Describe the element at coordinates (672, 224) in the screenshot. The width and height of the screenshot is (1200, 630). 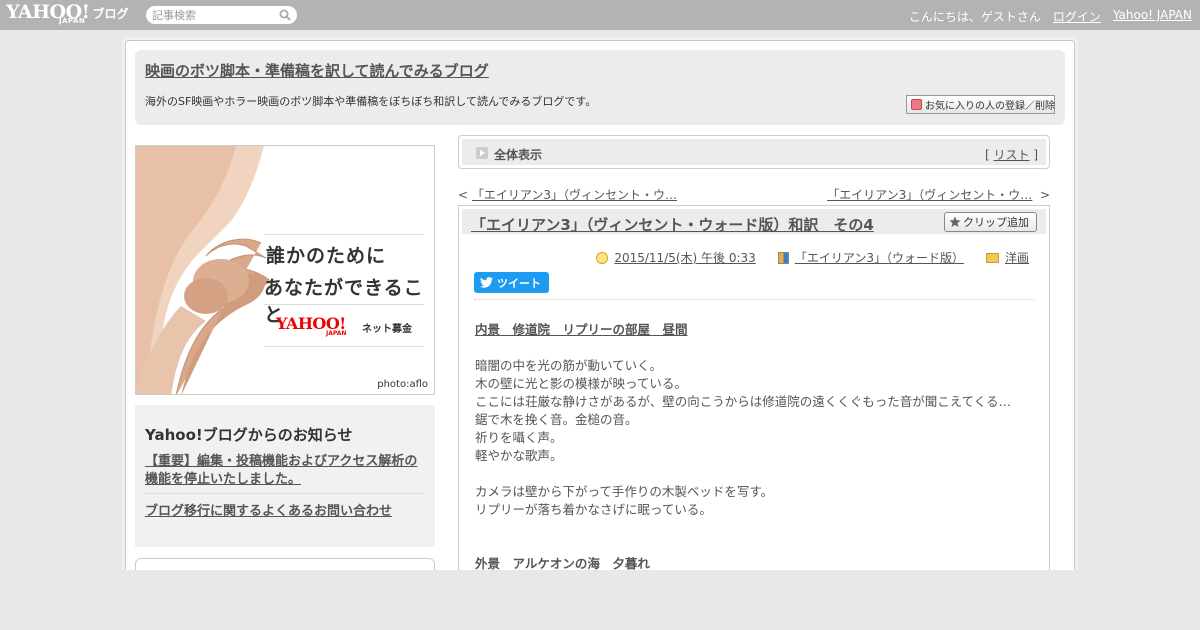
I see `article-title-link: 「エイリアン3」（ヴィンセント・ウォード版）和訳 その4` at that location.